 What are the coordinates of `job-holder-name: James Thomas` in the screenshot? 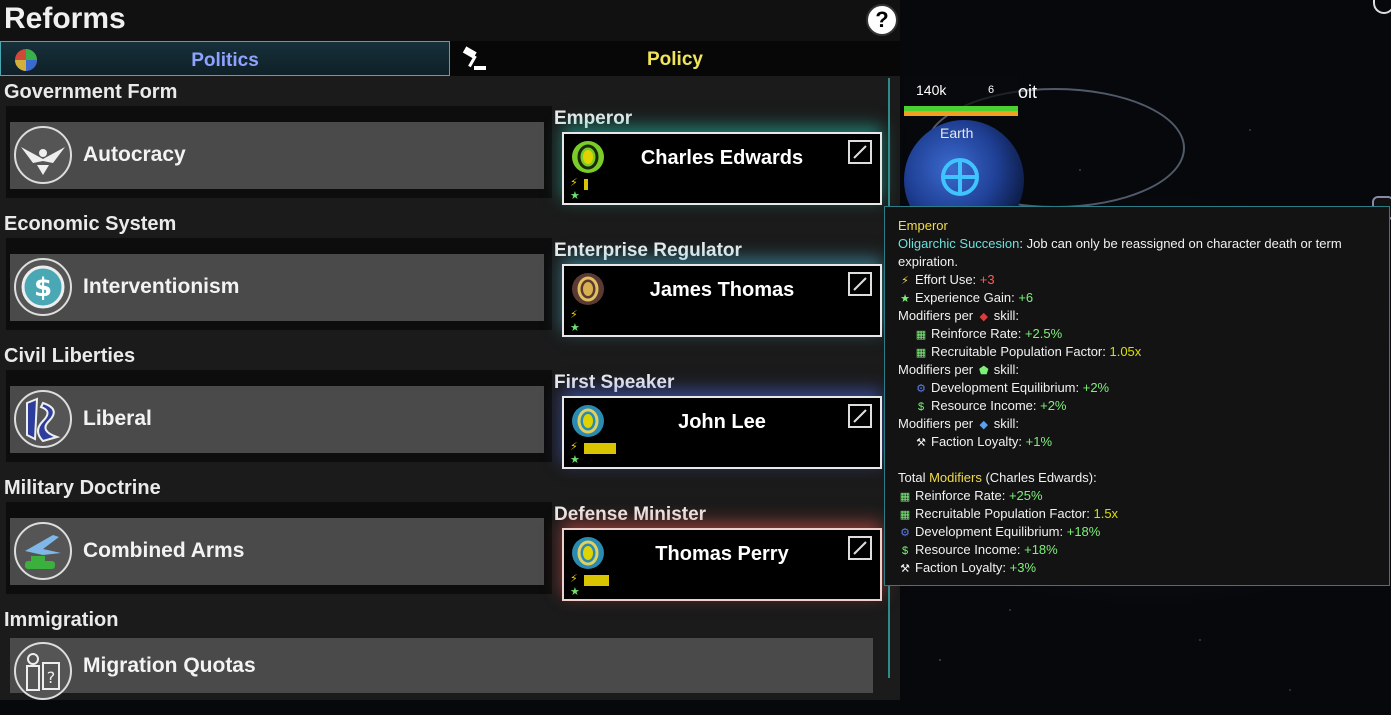 It's located at (722, 290).